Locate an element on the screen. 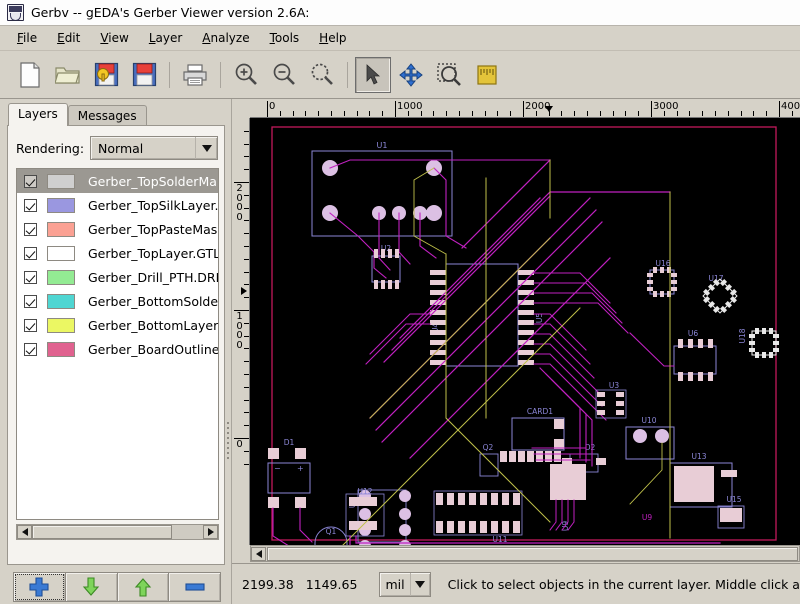  canvas-hscrollbar is located at coordinates (525, 553).